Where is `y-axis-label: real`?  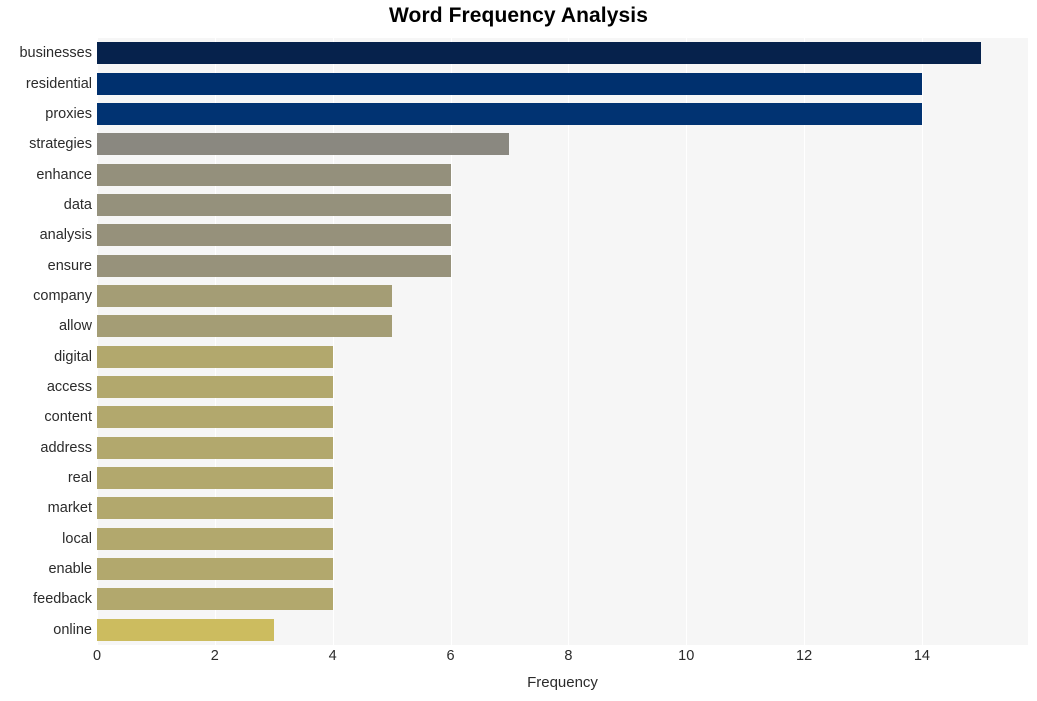
y-axis-label: real is located at coordinates (79, 478).